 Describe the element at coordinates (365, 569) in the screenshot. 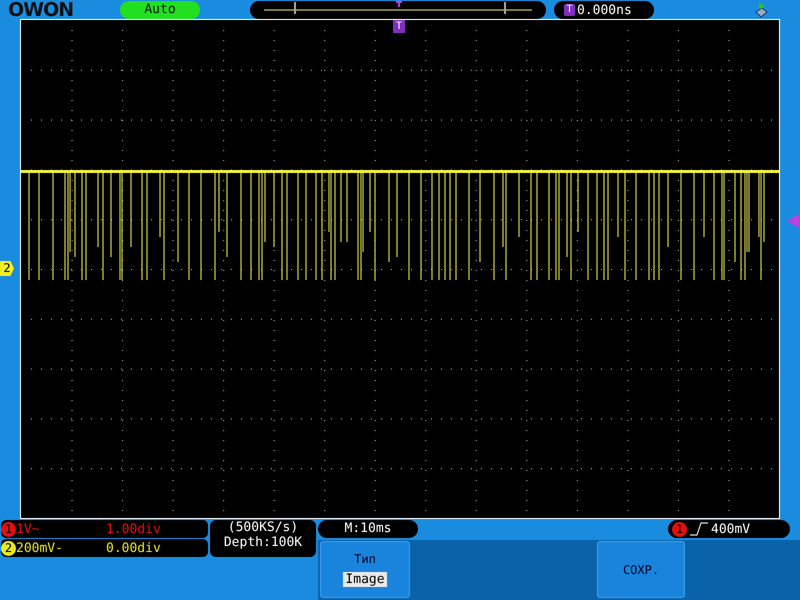

I see `menu-option-button: Тип Image` at that location.